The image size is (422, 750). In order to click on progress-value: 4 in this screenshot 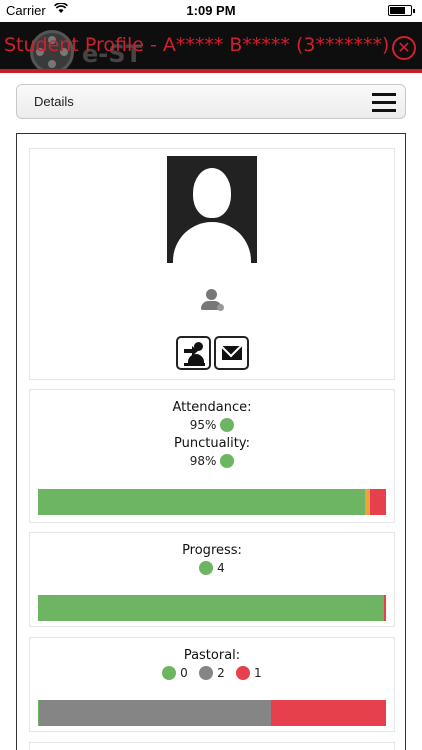, I will do `click(221, 568)`.